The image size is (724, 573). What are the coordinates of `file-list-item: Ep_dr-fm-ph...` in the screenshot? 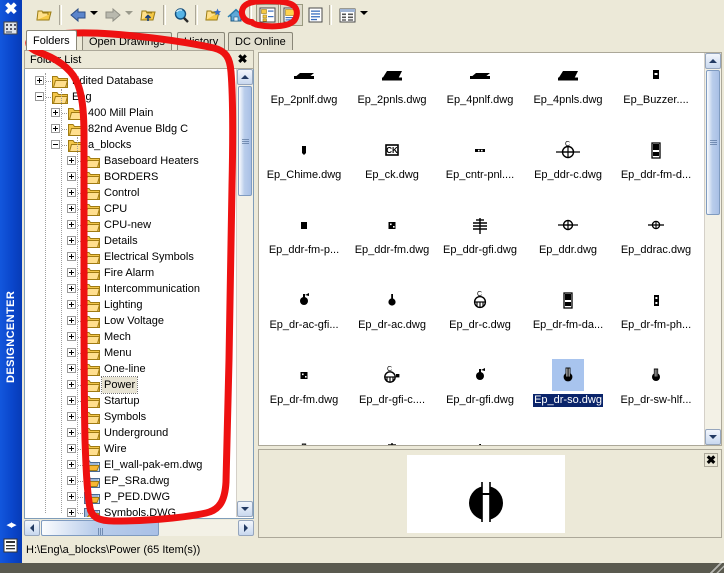 It's located at (656, 308).